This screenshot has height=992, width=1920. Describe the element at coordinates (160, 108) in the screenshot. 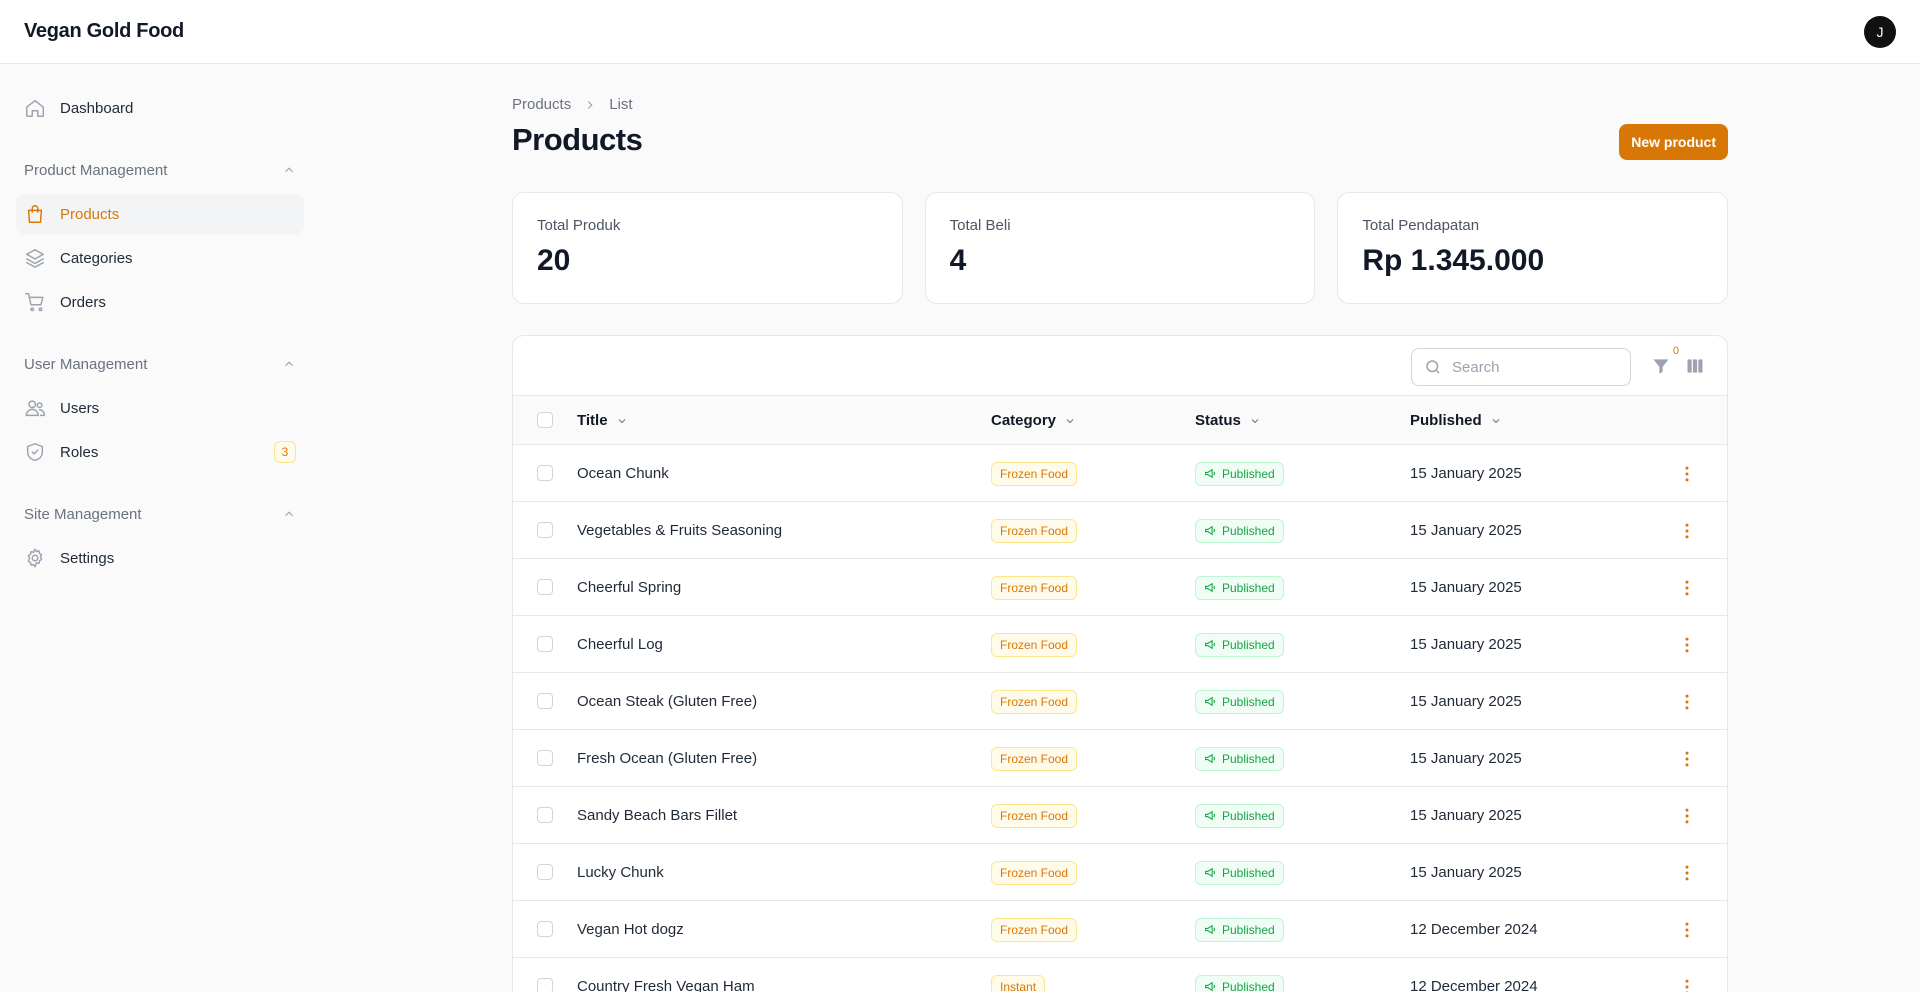

I see `sidebar-item-dashboard: Dashboard` at that location.